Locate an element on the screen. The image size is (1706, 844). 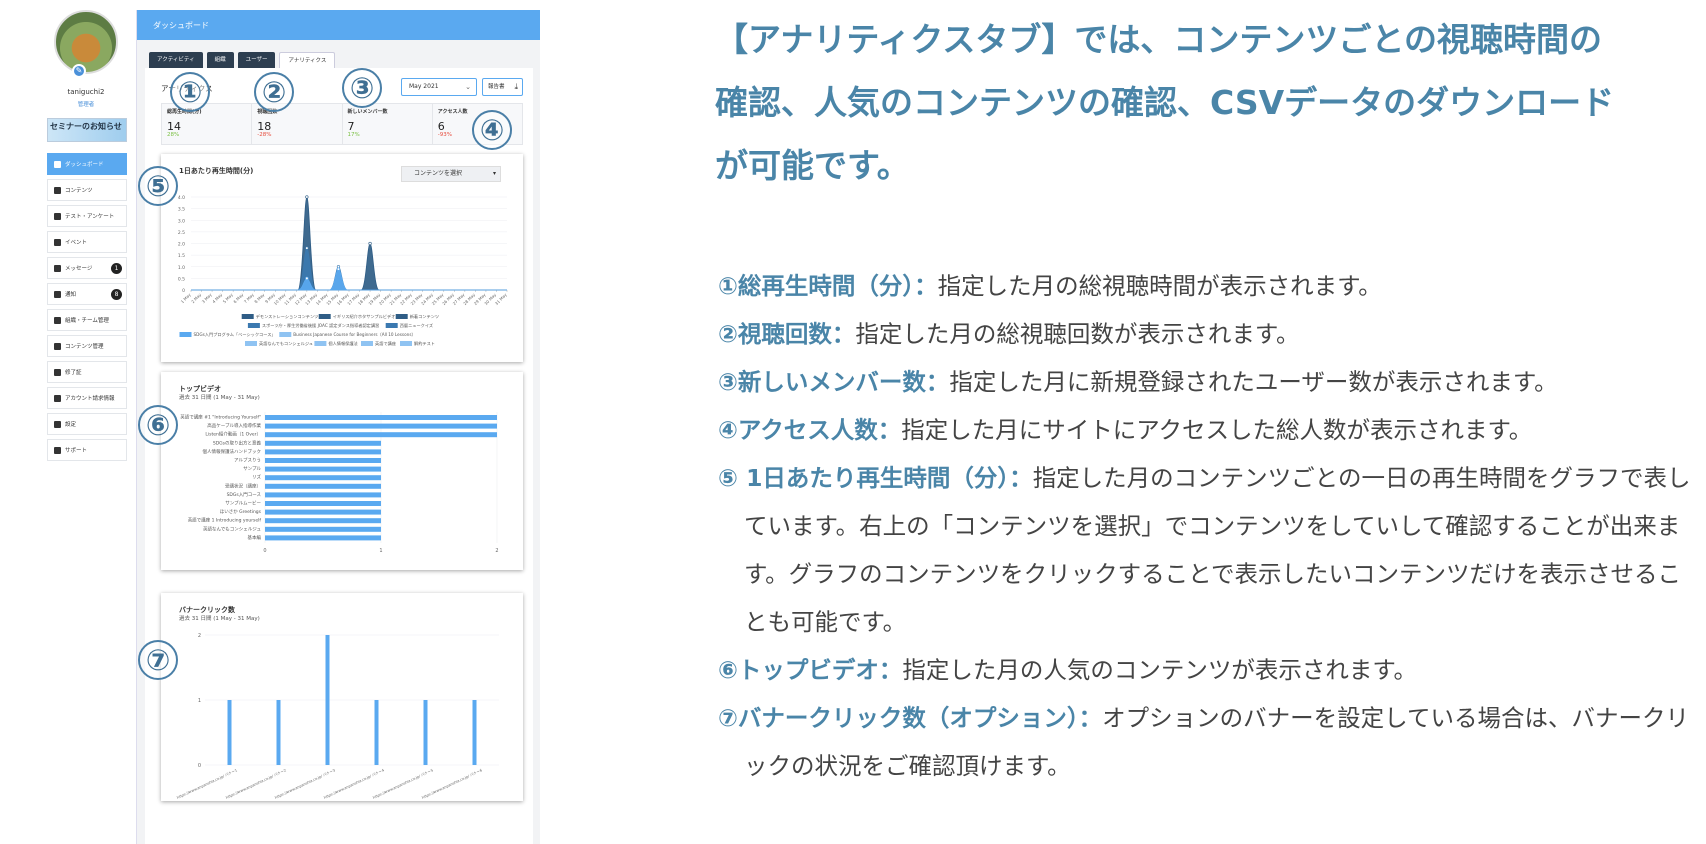
description-text: 指定した月の人気のコンテンツが表示されます。 is located at coordinates (1160, 670).